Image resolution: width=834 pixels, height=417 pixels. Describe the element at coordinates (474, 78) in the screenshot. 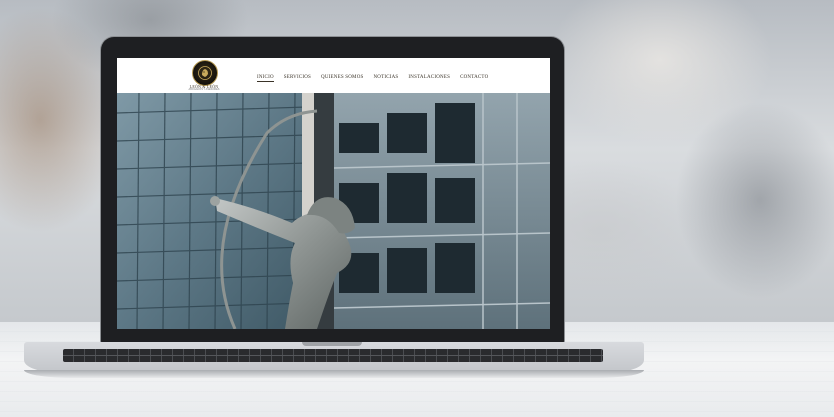

I see `nav-item-contacto: CONTACTO` at that location.